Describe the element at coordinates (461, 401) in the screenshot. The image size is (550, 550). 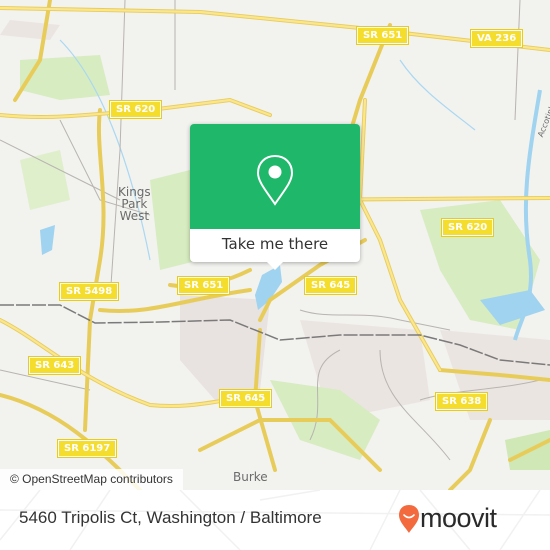
I see `road-shield-sr638: SR 638` at that location.